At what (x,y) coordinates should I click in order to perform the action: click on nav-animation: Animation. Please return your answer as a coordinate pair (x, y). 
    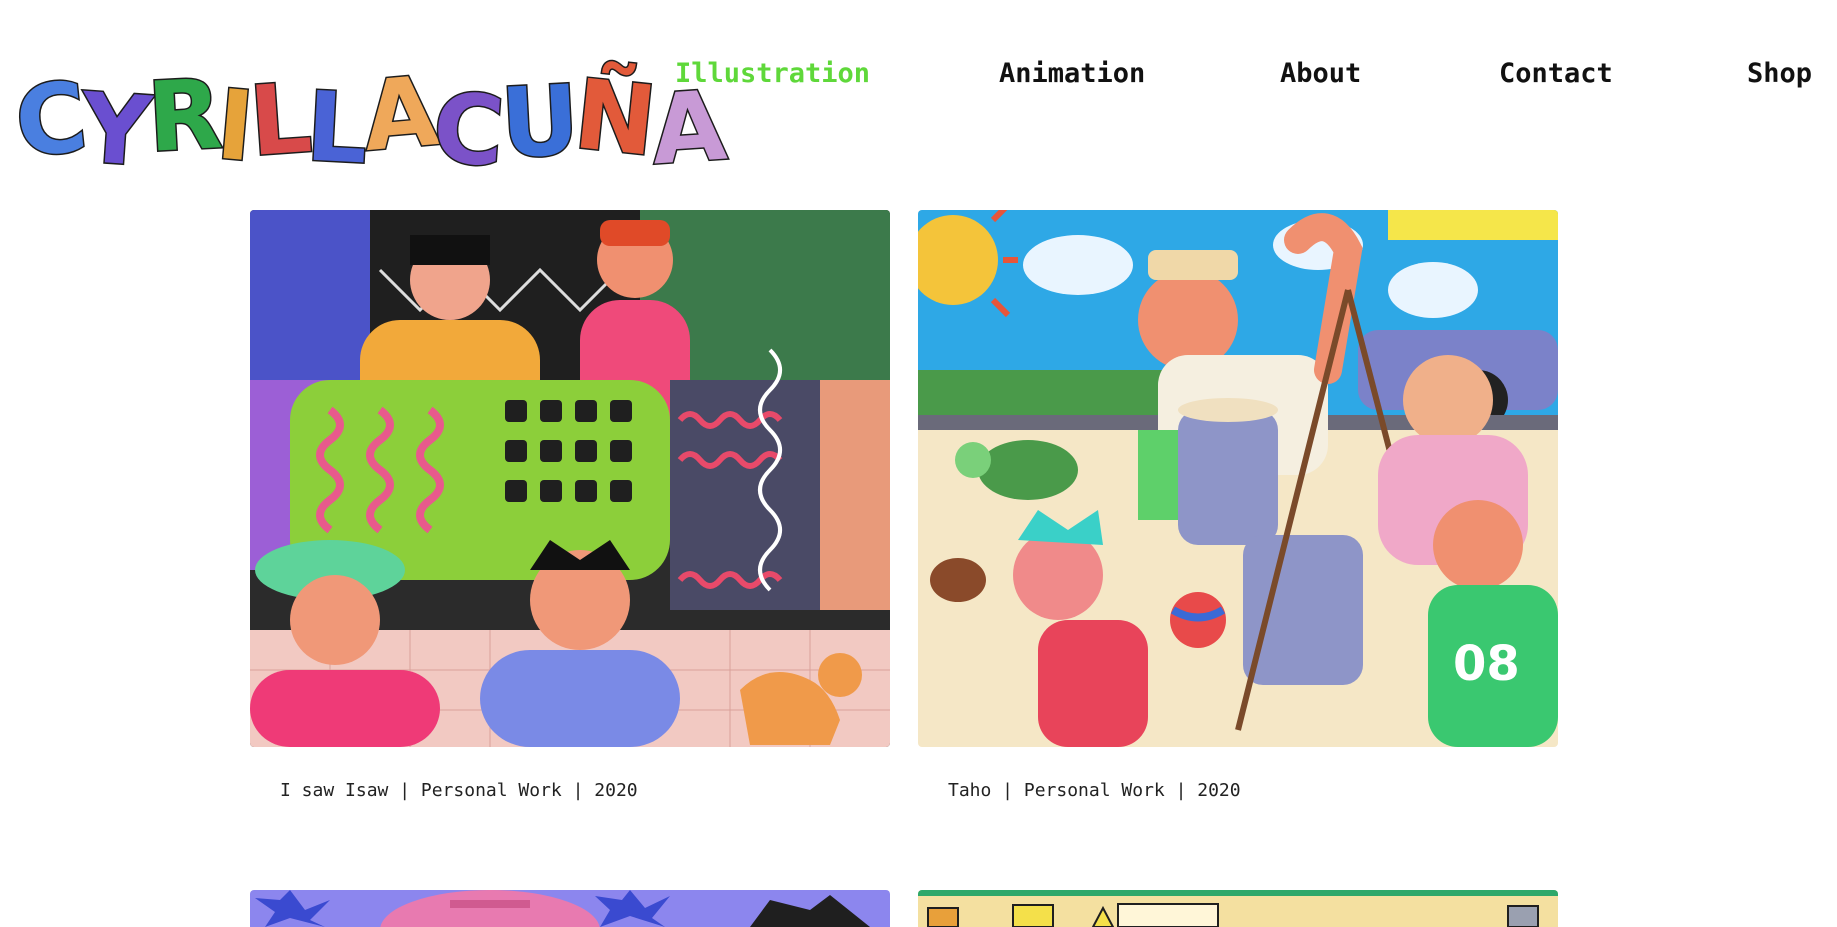
    Looking at the image, I should click on (1072, 73).